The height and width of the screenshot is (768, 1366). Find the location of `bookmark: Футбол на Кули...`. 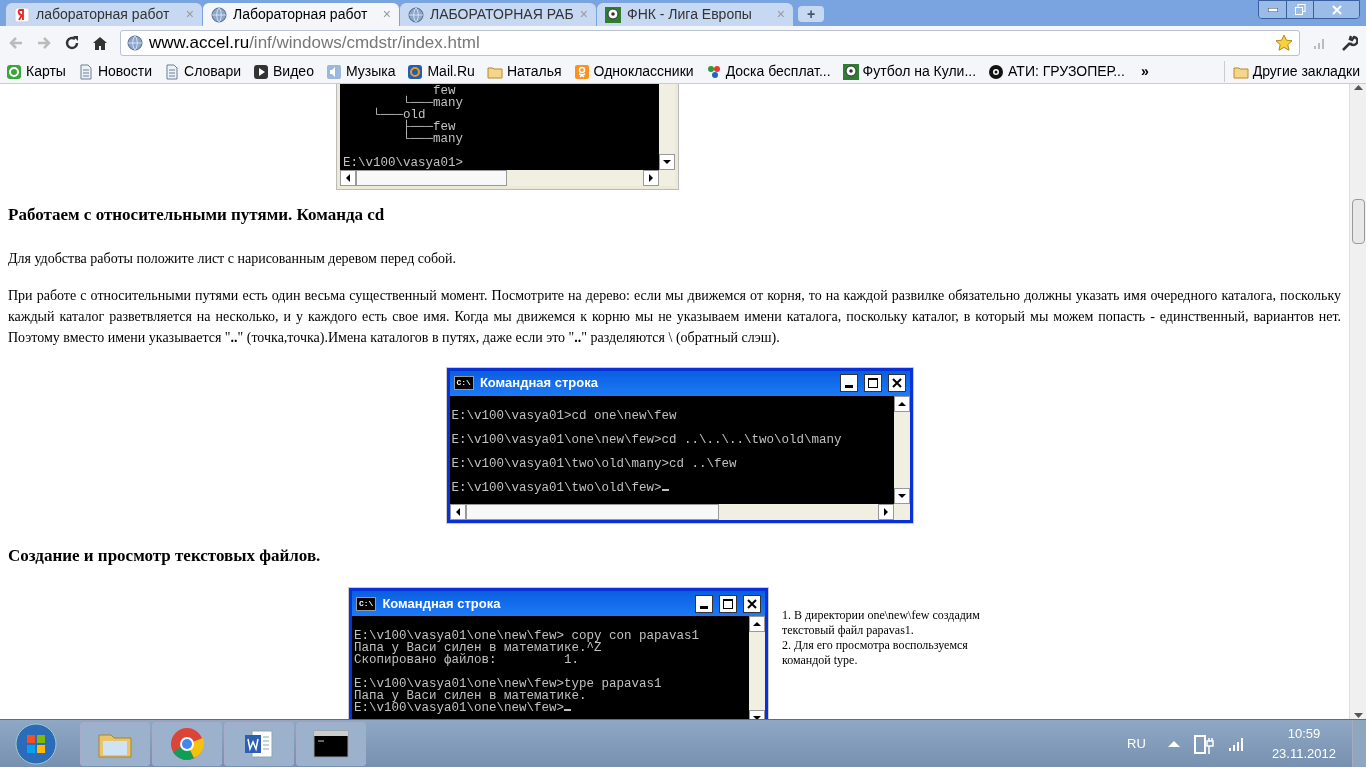

bookmark: Футбол на Кули... is located at coordinates (909, 71).